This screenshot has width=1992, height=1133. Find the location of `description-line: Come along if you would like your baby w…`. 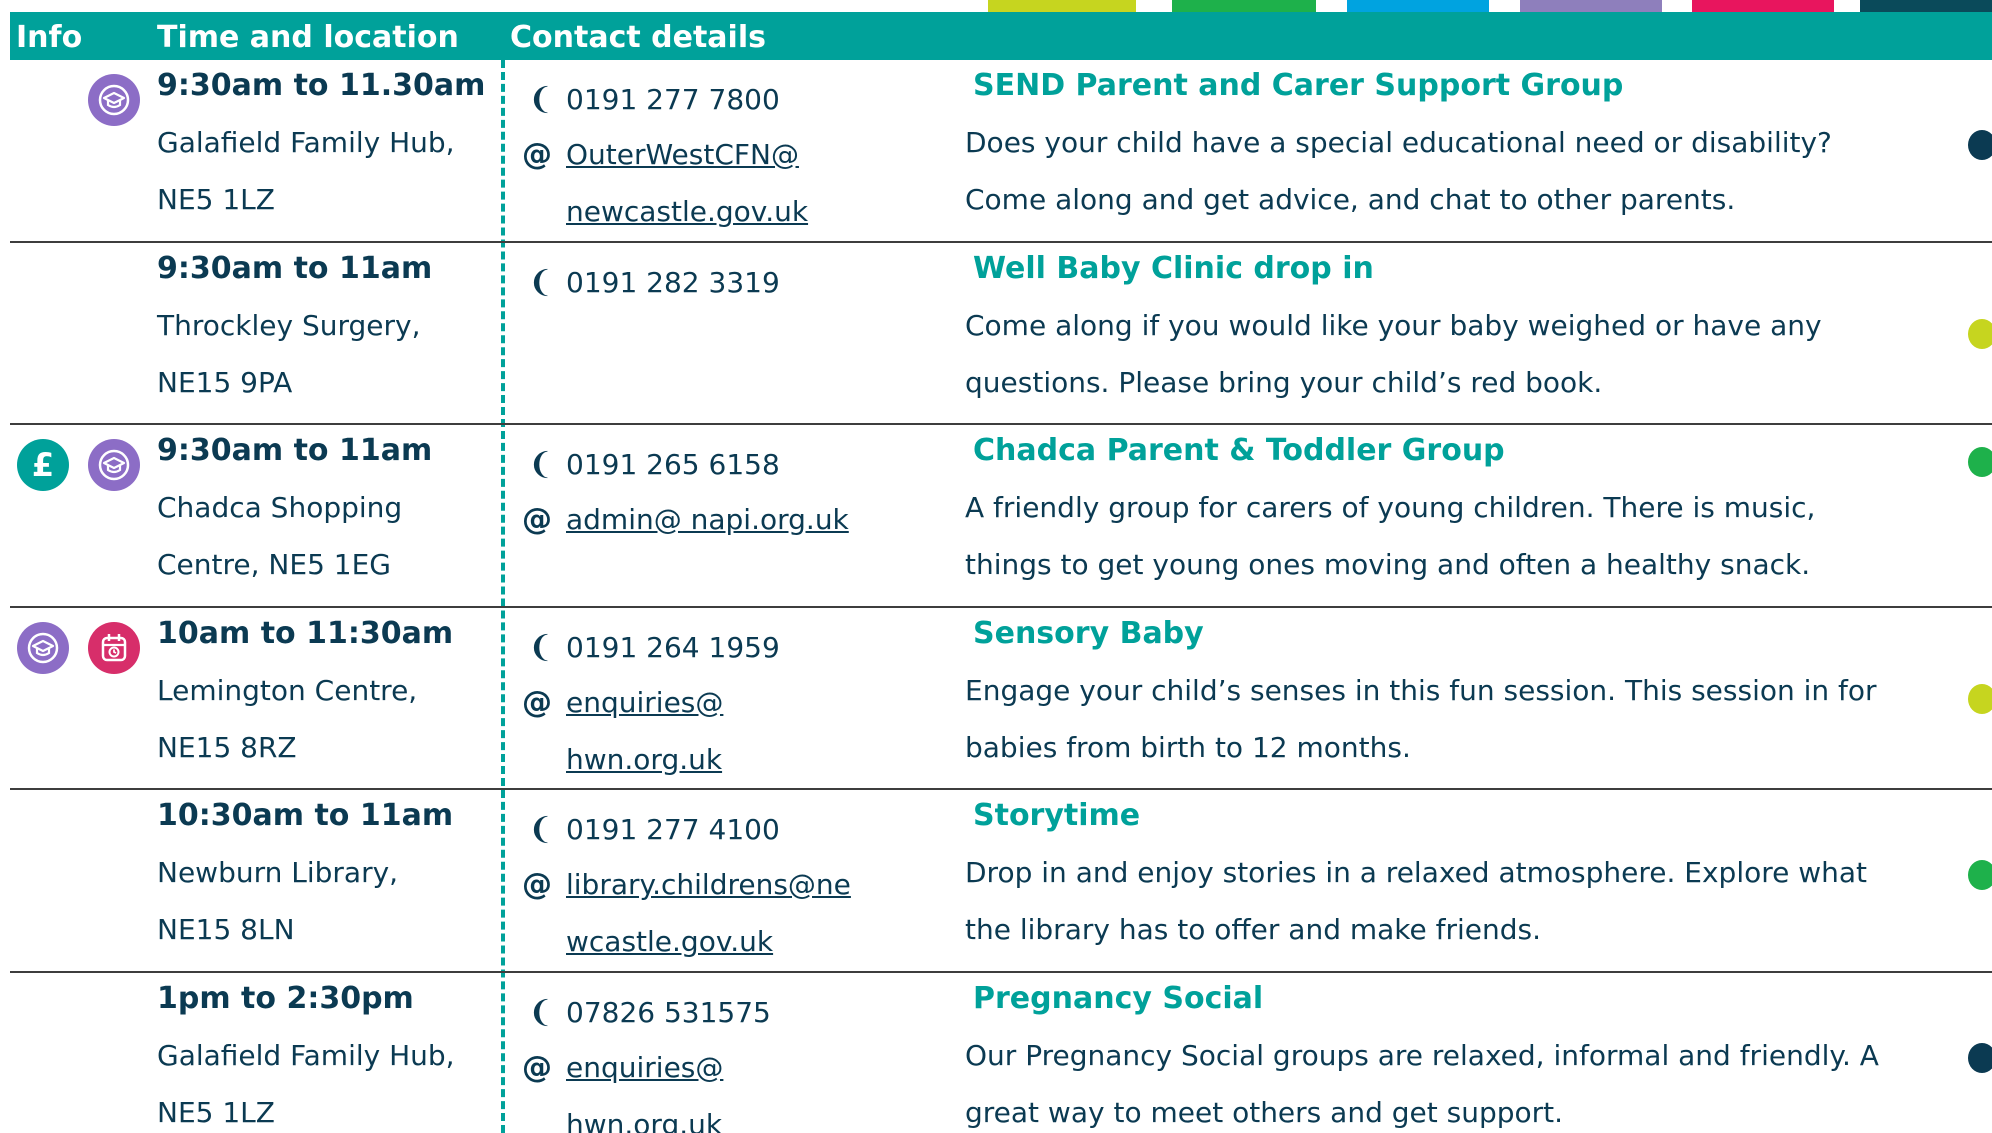

description-line: Come along if you would like your baby w… is located at coordinates (1393, 325).